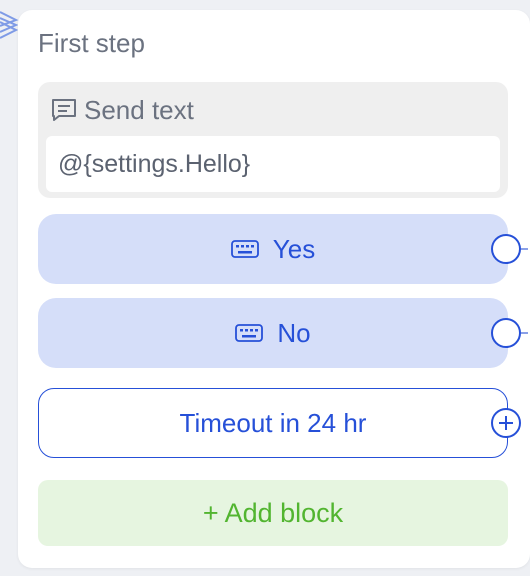 The image size is (530, 576). I want to click on choice-no-connector-line, so click(524, 333).